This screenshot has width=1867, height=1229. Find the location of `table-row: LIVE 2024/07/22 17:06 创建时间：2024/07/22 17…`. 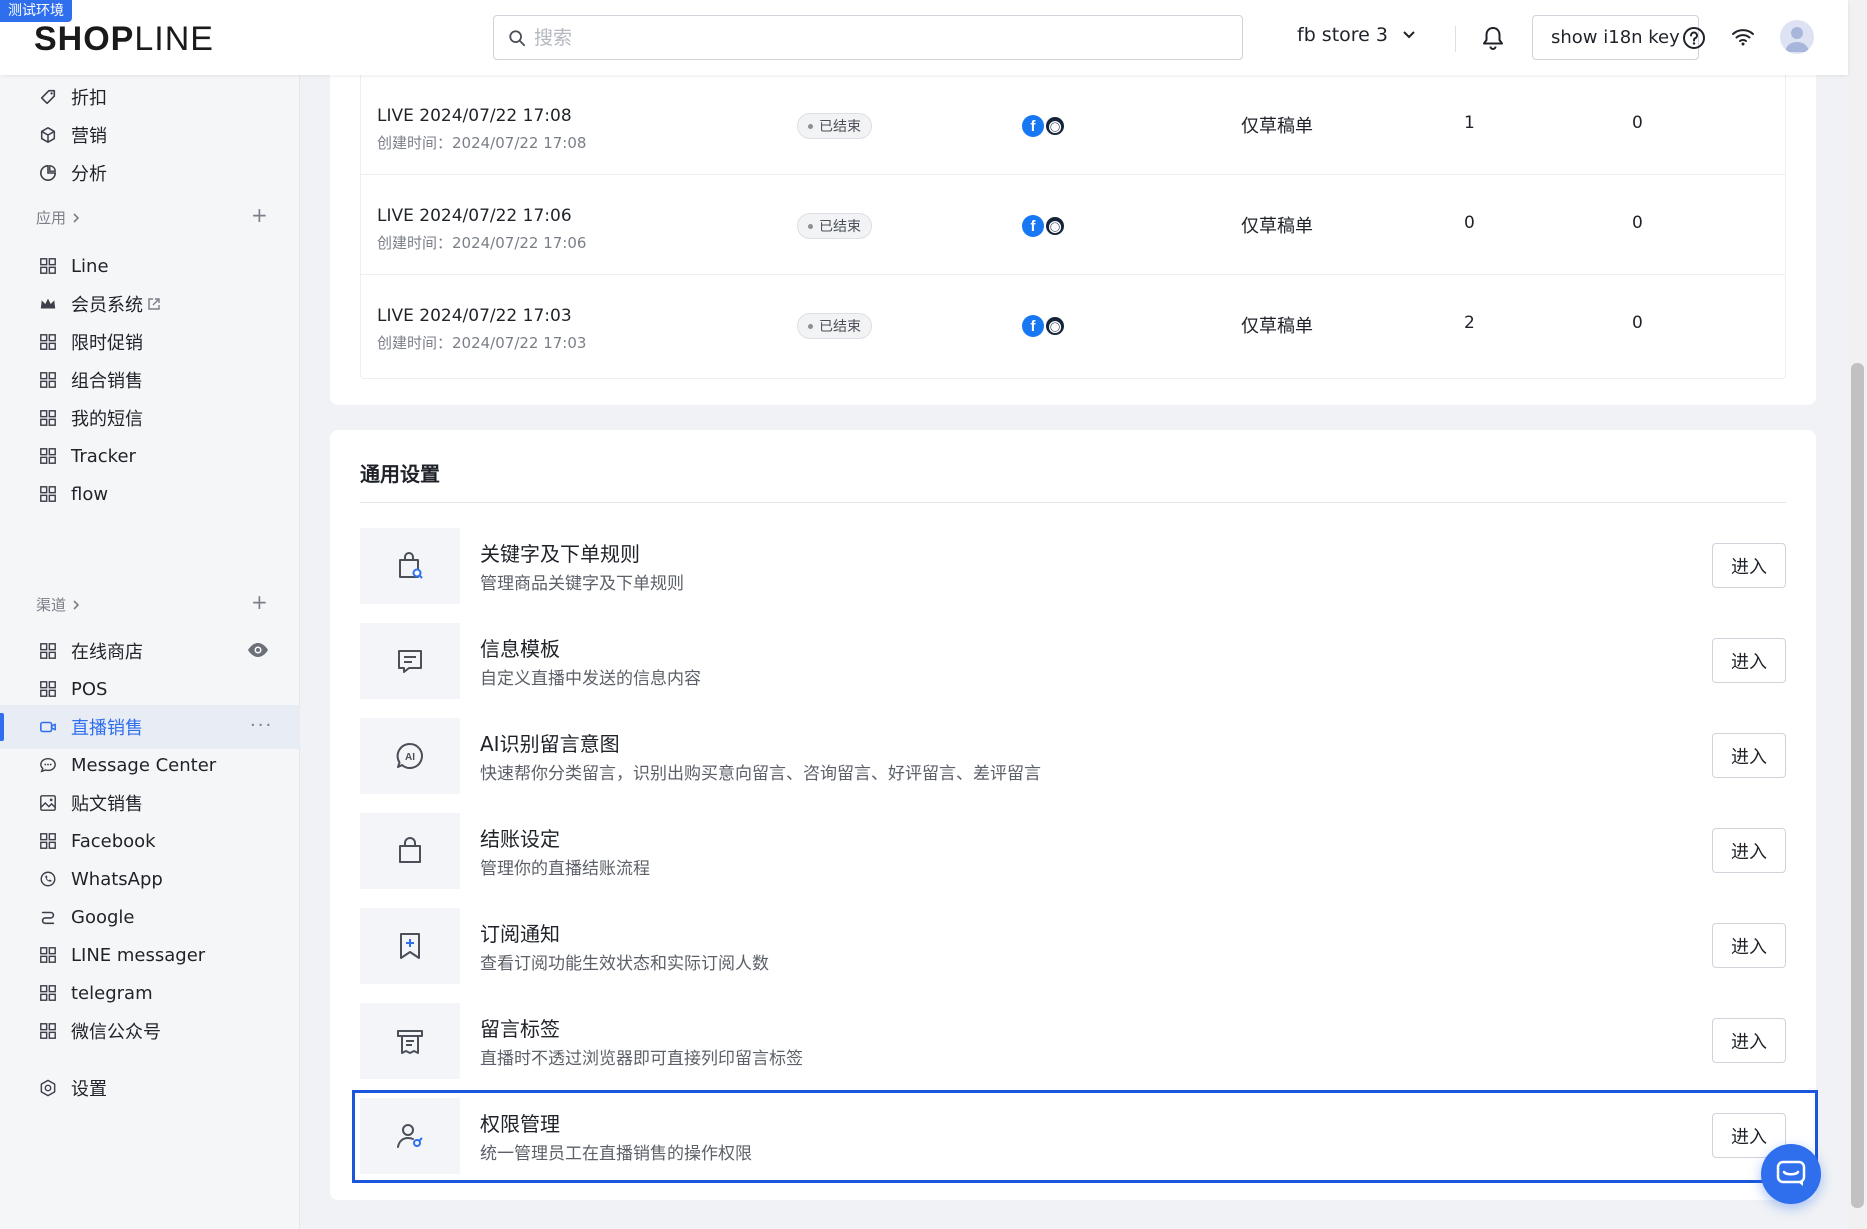

table-row: LIVE 2024/07/22 17:06 创建时间：2024/07/22 17… is located at coordinates (1073, 225).